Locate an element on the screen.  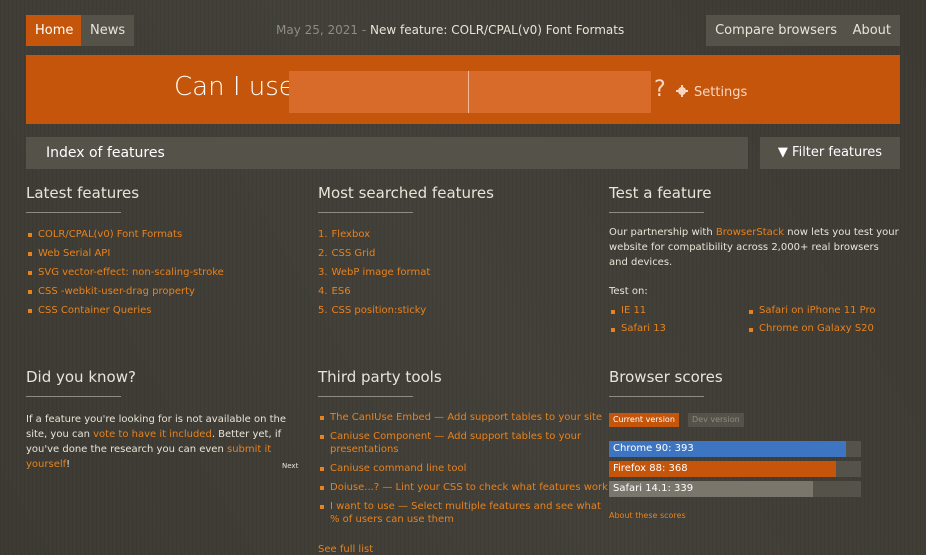
version-tabs: Current version Dev version is located at coordinates (754, 420).